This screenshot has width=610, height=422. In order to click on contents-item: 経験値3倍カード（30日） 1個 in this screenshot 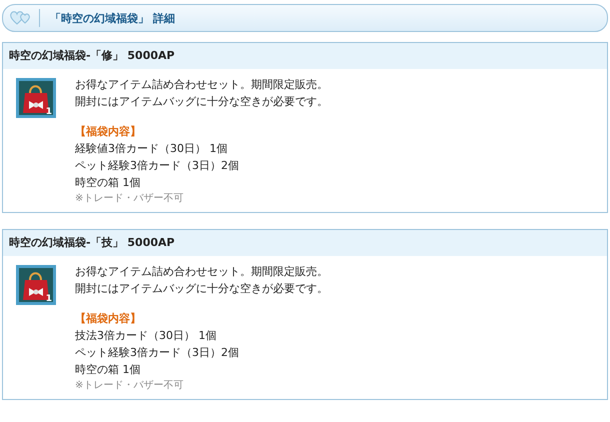, I will do `click(151, 149)`.